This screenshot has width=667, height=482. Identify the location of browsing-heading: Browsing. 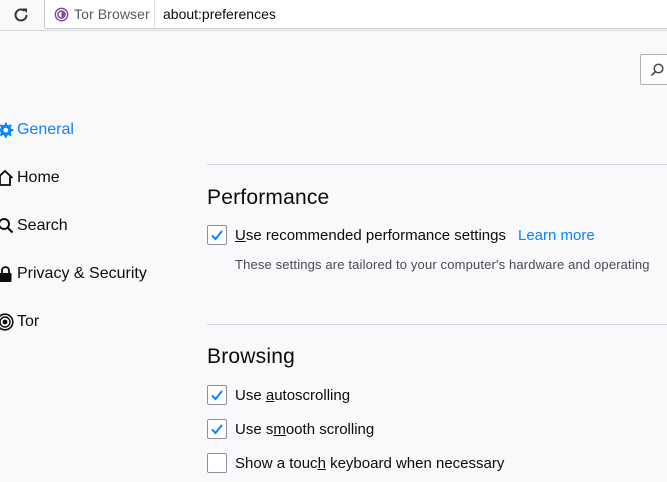
(251, 356).